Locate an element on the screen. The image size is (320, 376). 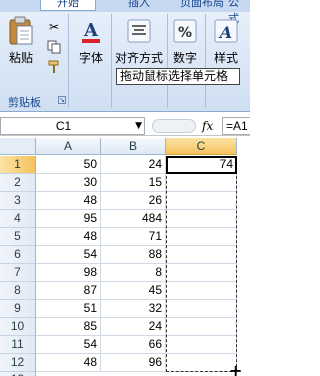
name-box-value: C1 is located at coordinates (63, 126).